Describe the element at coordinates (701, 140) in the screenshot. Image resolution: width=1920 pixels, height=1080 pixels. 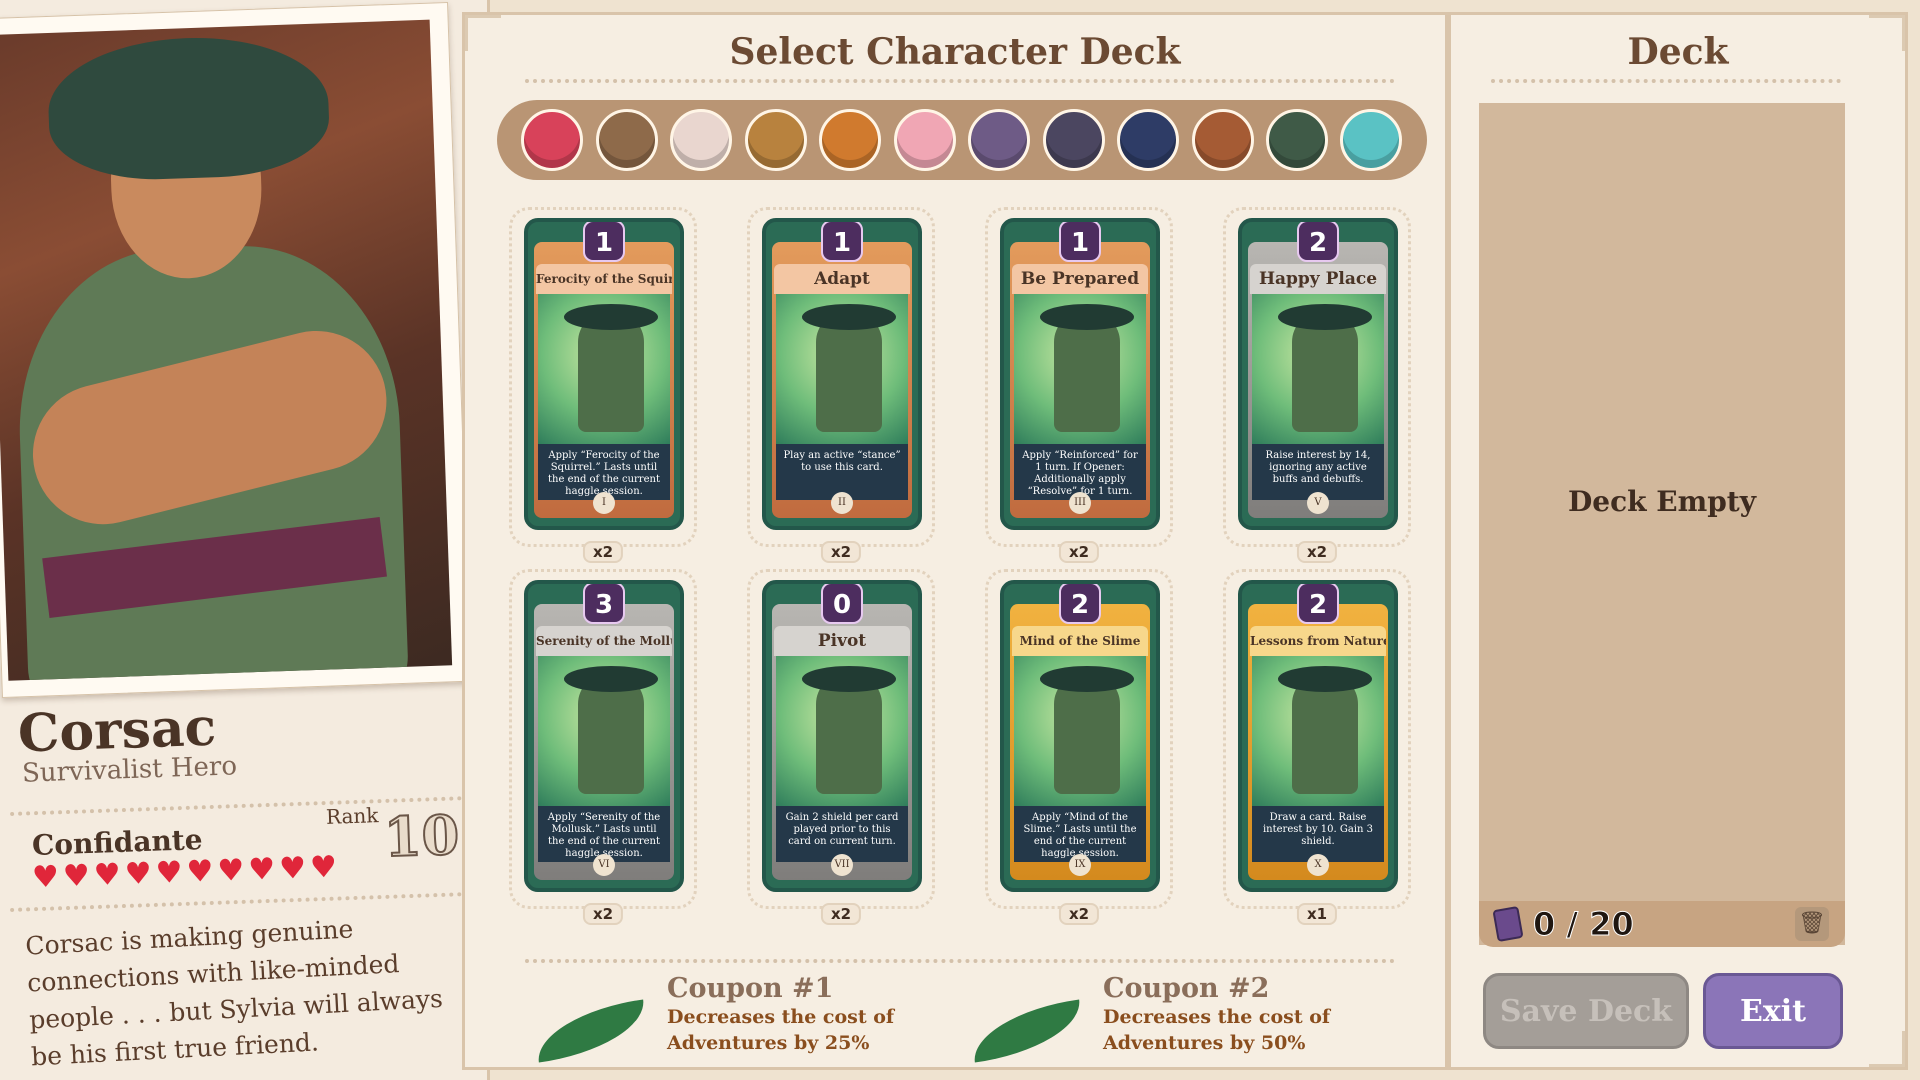
I see `horned-character-icon` at that location.